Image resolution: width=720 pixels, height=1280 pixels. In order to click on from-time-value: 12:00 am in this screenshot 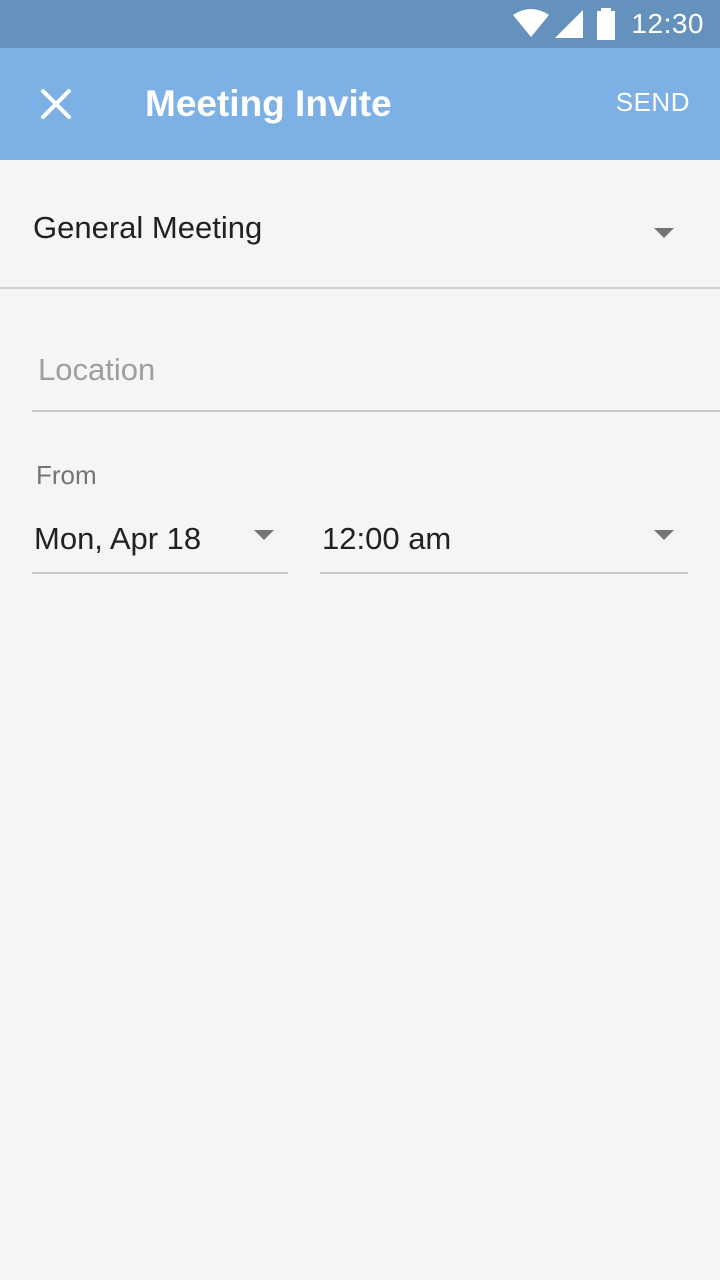, I will do `click(387, 538)`.